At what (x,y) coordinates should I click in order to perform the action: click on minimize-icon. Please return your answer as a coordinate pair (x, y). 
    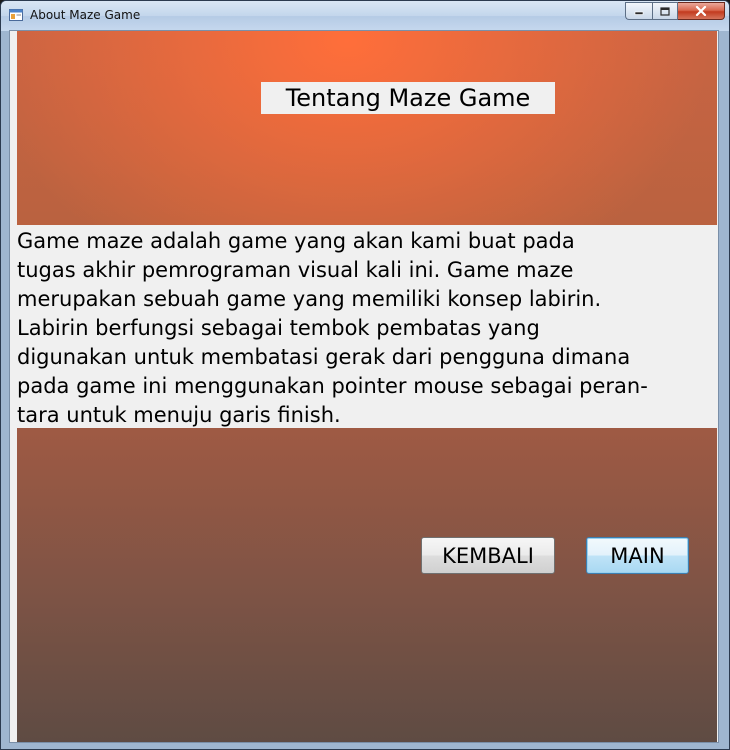
    Looking at the image, I should click on (639, 13).